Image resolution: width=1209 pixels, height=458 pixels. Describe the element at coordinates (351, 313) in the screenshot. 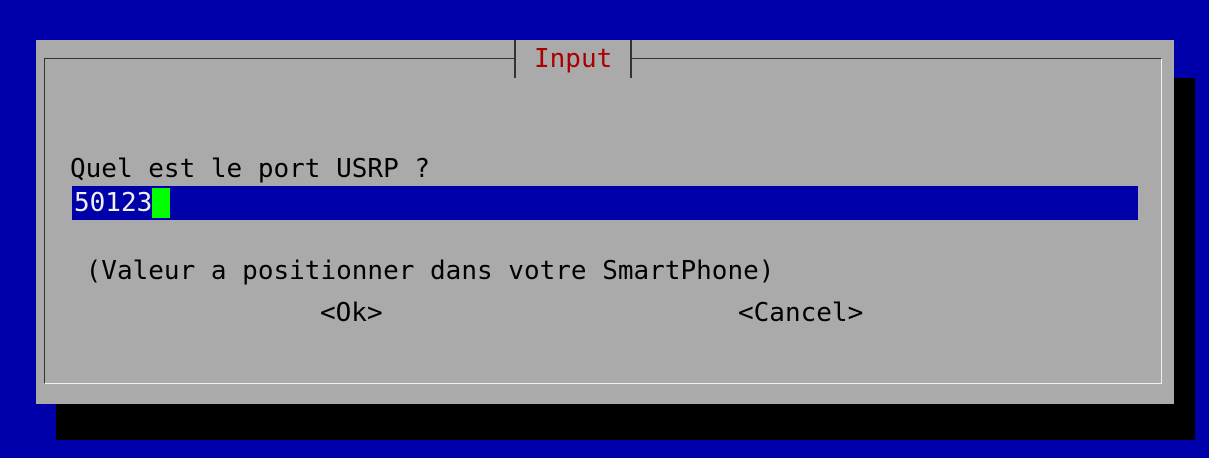

I see `ok-button: <Ok>` at that location.